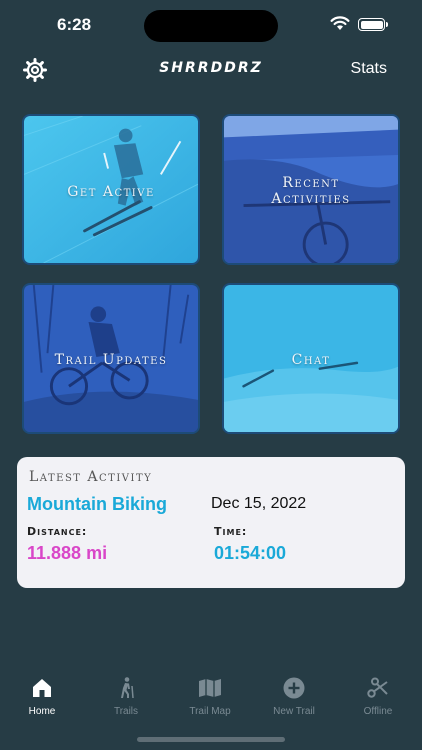  What do you see at coordinates (373, 24) in the screenshot?
I see `battery-icon` at bounding box center [373, 24].